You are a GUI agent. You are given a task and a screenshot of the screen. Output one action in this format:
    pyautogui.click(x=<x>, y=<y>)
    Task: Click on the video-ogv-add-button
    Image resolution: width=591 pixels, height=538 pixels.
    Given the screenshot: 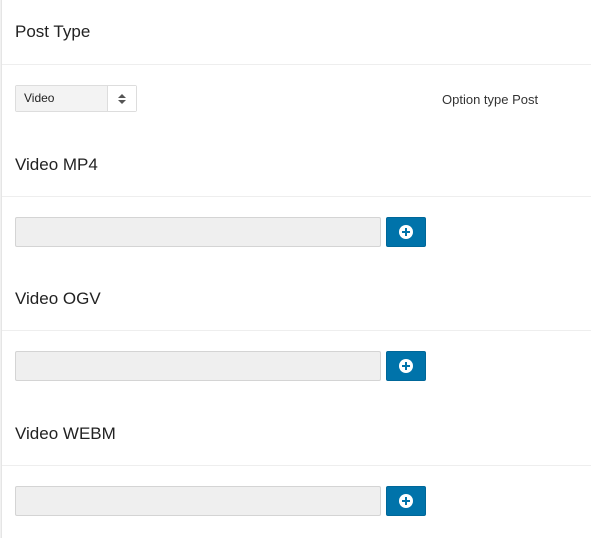 What is the action you would take?
    pyautogui.click(x=406, y=366)
    